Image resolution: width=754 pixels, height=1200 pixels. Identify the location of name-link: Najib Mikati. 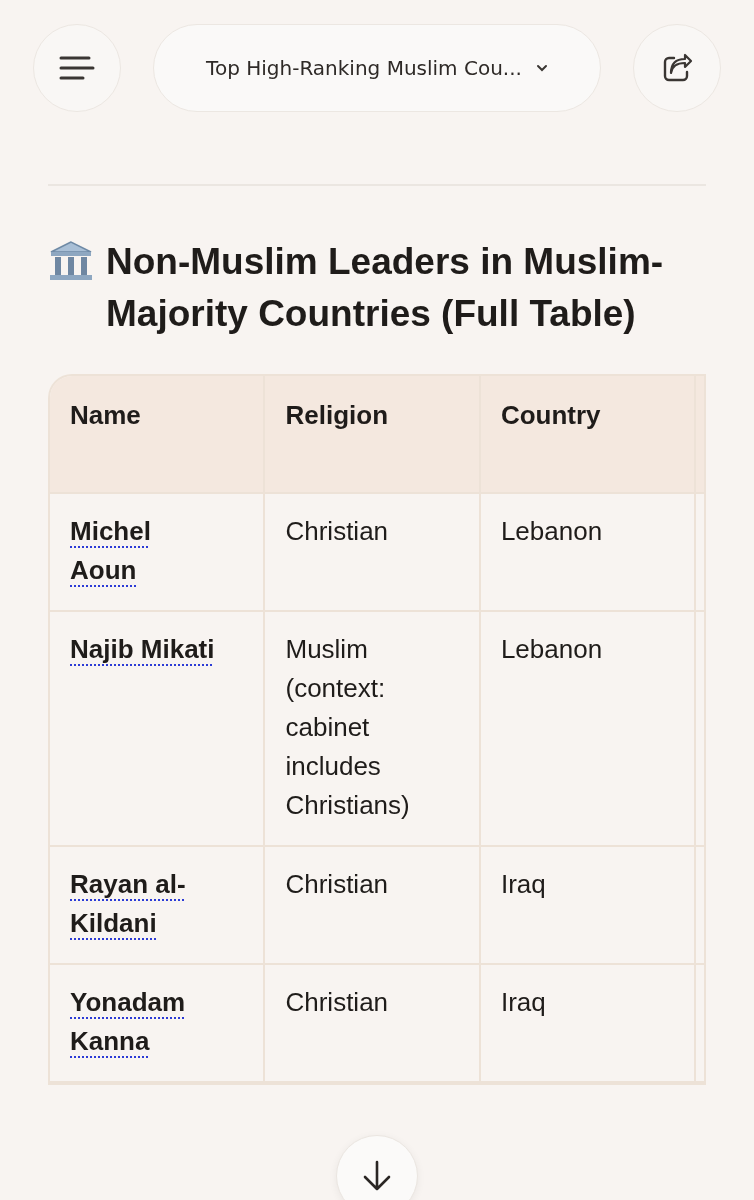
(142, 649).